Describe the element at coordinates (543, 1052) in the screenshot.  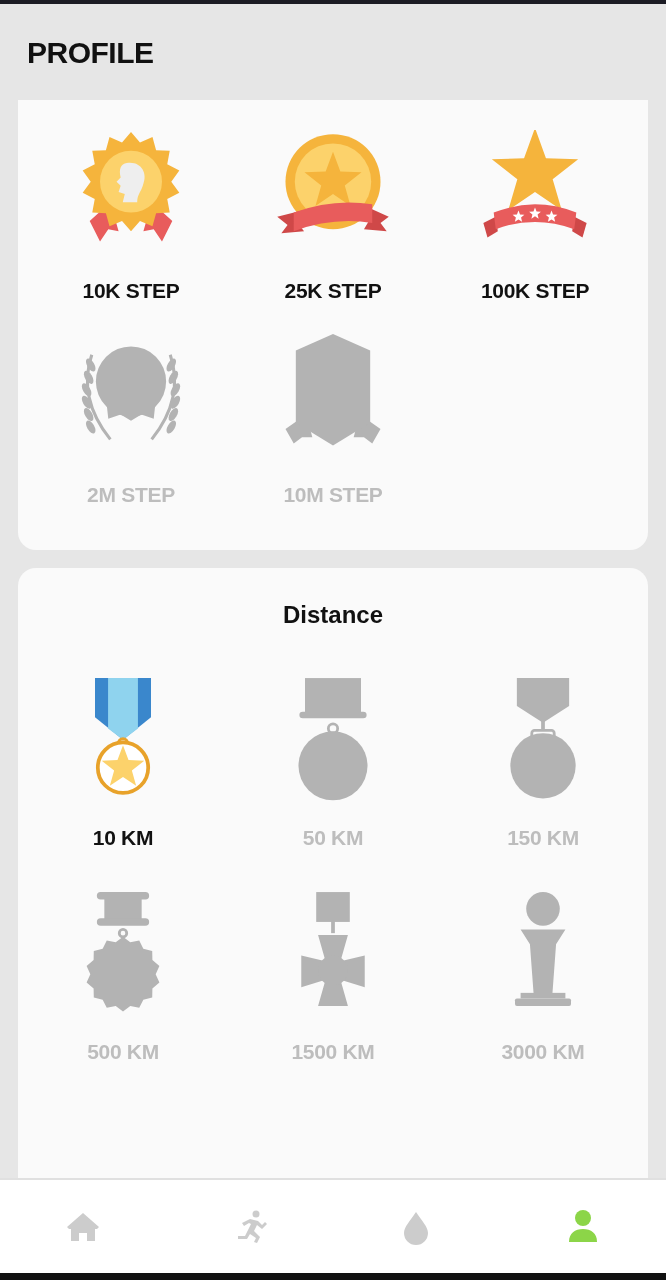
I see `badge-label: 3000 KM` at that location.